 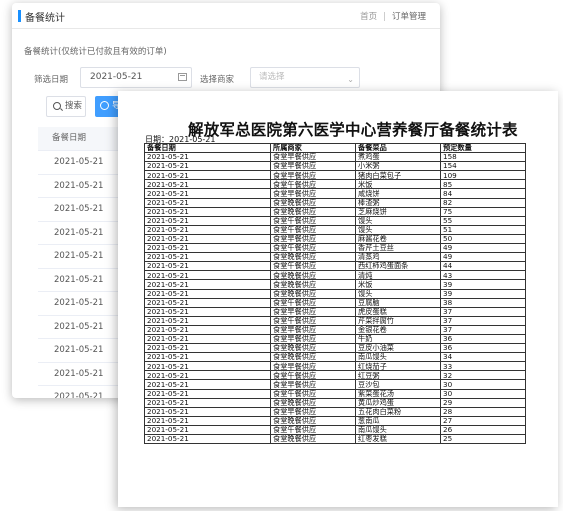 I want to click on report-row: 2021-05-21 食堂早餐供应 咸烧饼 84, so click(x=335, y=193).